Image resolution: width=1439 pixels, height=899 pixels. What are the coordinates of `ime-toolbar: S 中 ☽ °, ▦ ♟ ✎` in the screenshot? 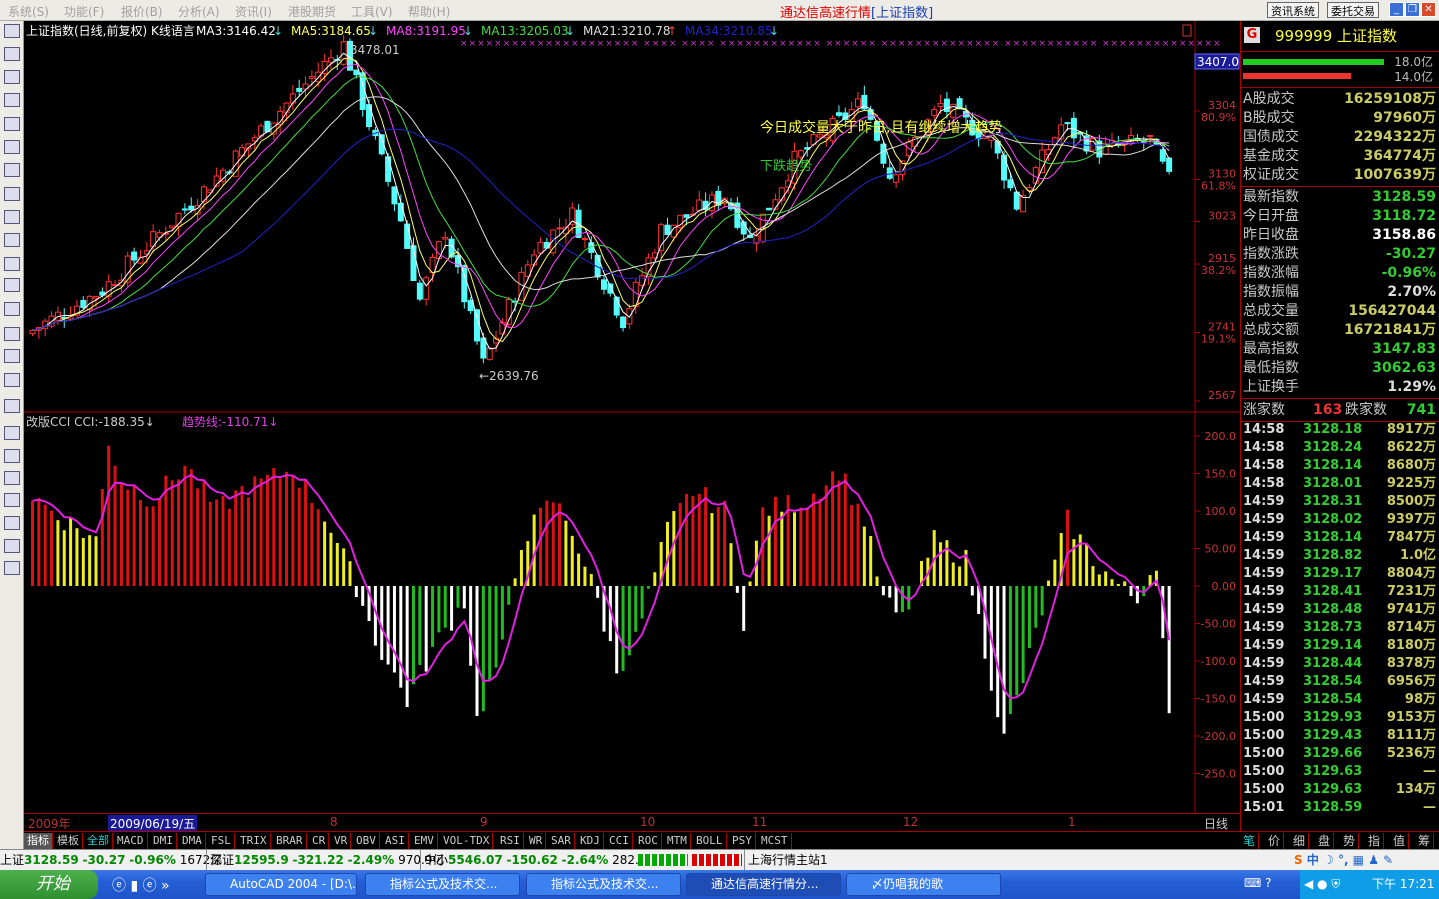 It's located at (1343, 860).